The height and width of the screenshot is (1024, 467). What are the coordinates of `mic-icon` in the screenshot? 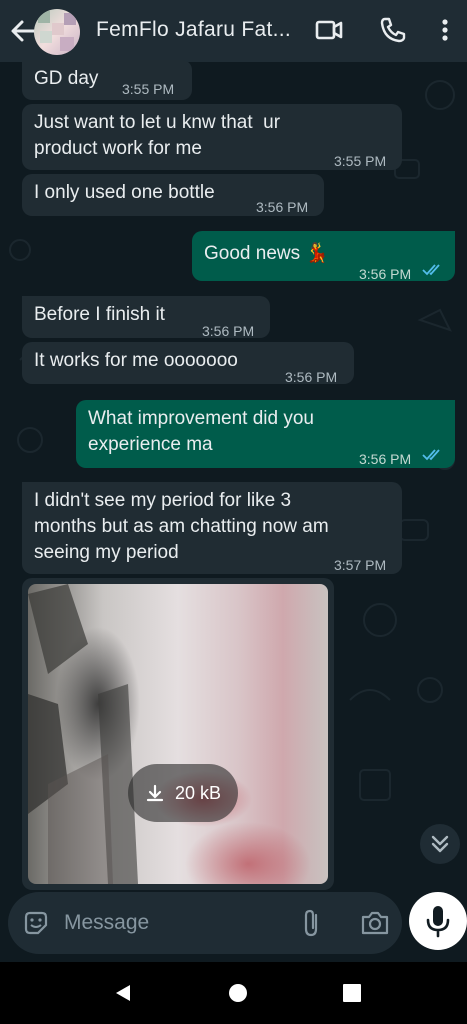 It's located at (438, 922).